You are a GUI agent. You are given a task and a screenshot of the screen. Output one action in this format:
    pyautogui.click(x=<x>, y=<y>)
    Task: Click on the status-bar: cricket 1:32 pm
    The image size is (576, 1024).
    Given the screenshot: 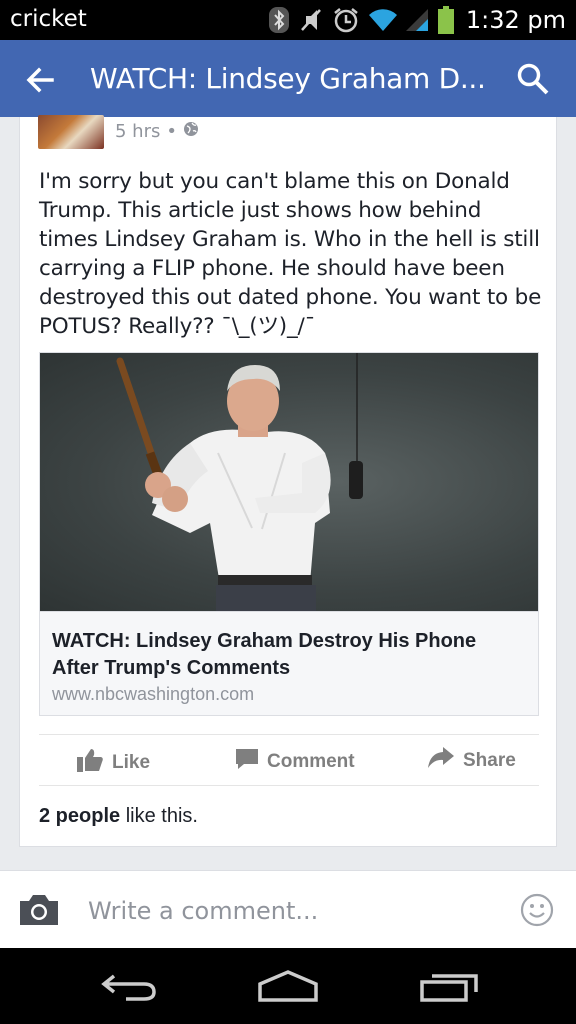 What is the action you would take?
    pyautogui.click(x=288, y=20)
    